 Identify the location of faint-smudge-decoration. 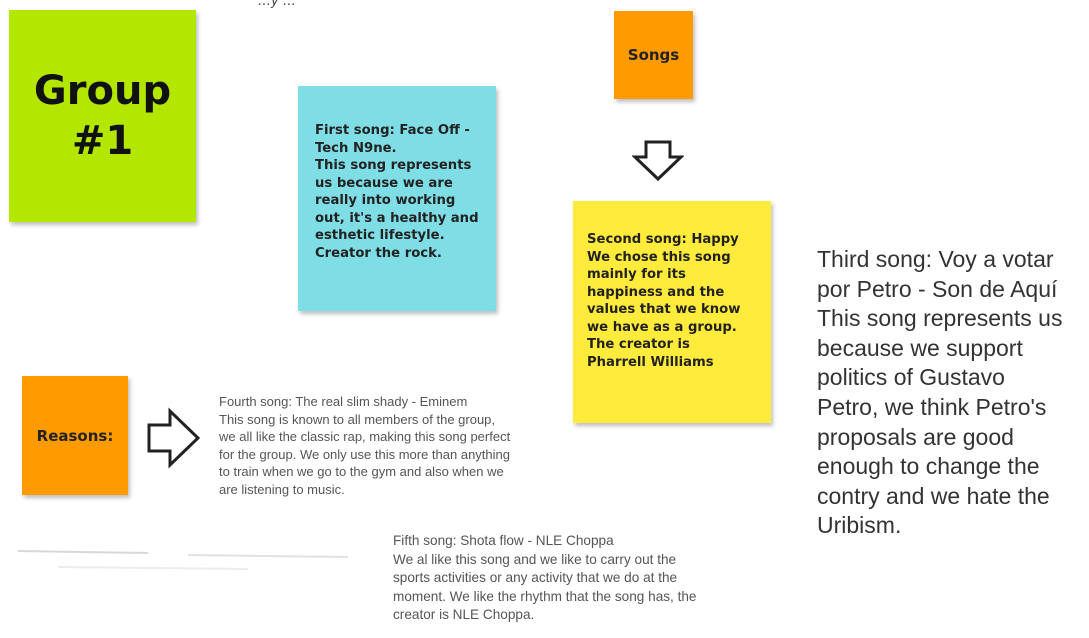
(183, 560).